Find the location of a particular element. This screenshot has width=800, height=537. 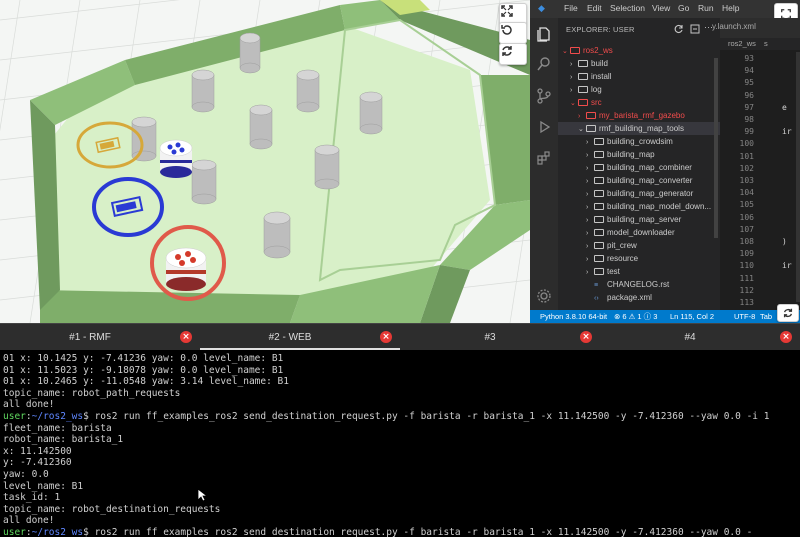

tree-item-label: building_map_generator is located at coordinates (650, 193).